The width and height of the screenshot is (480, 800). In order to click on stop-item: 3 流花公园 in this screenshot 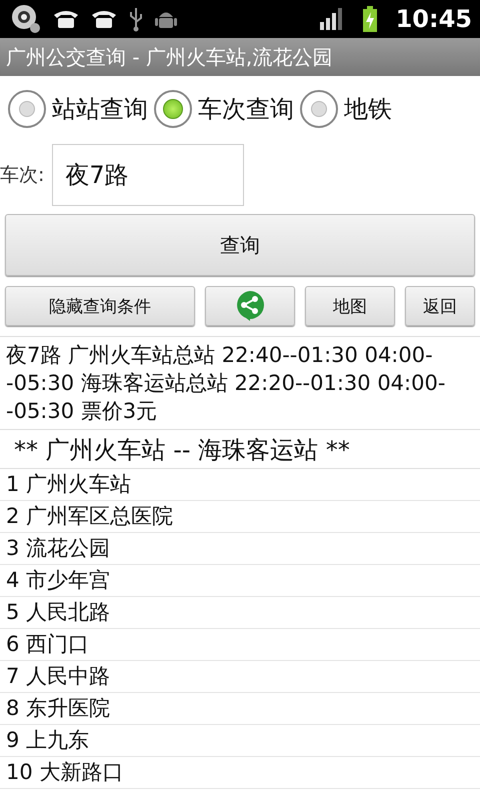, I will do `click(240, 549)`.